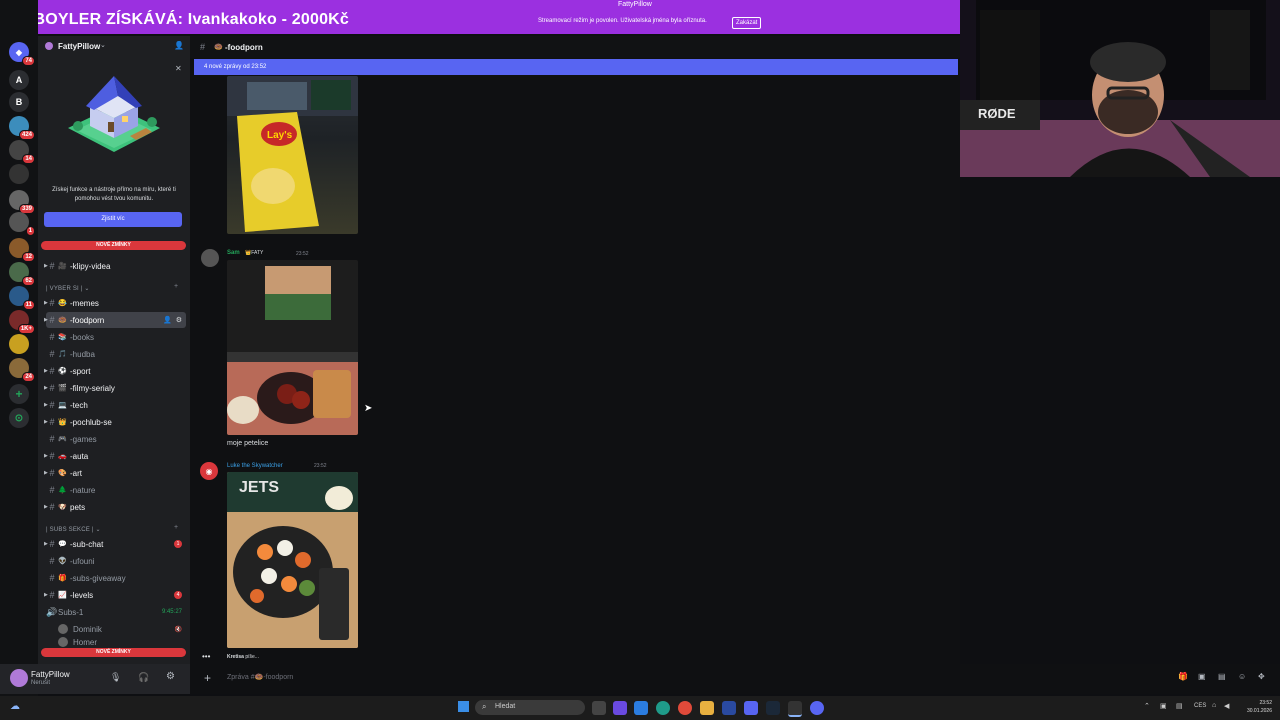 This screenshot has width=1280, height=720. I want to click on foodporn-icon: 🍩, so click(218, 47).